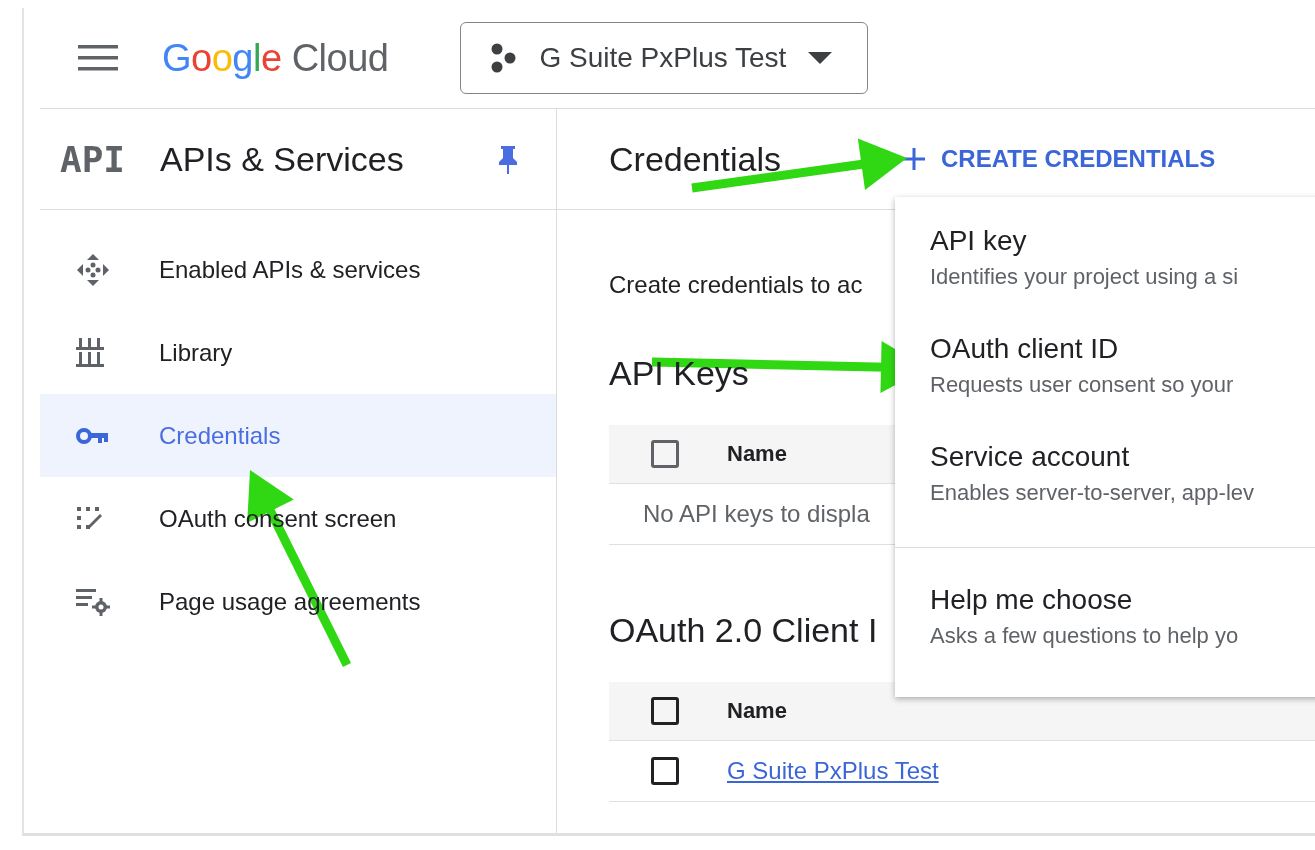 The width and height of the screenshot is (1315, 850). Describe the element at coordinates (92, 435) in the screenshot. I see `key-icon` at that location.